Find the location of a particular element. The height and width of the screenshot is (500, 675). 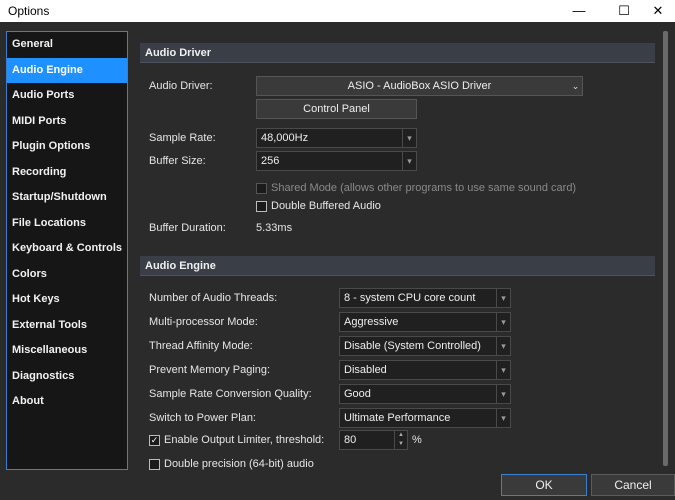

ok-button: OK is located at coordinates (544, 485).